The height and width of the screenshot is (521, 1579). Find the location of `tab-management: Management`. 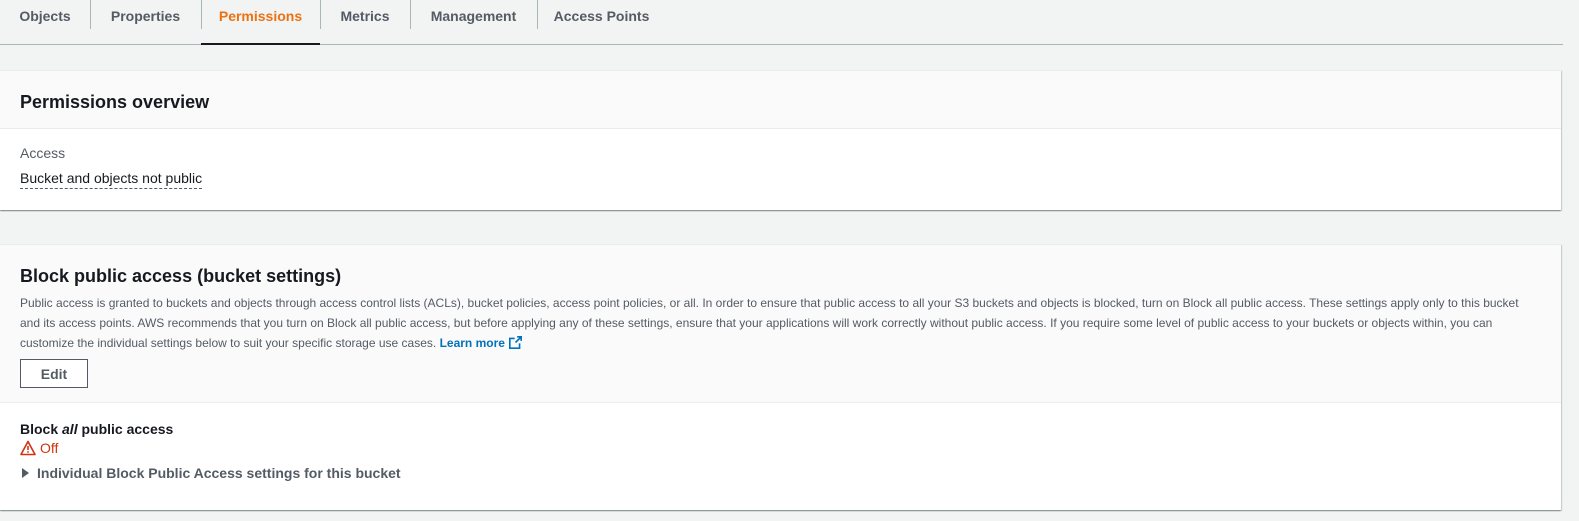

tab-management: Management is located at coordinates (473, 22).